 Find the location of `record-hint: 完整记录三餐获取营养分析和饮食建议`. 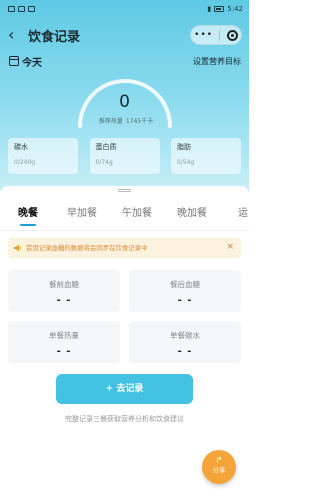

record-hint: 完整记录三餐获取营养分析和饮食建议 is located at coordinates (124, 419).